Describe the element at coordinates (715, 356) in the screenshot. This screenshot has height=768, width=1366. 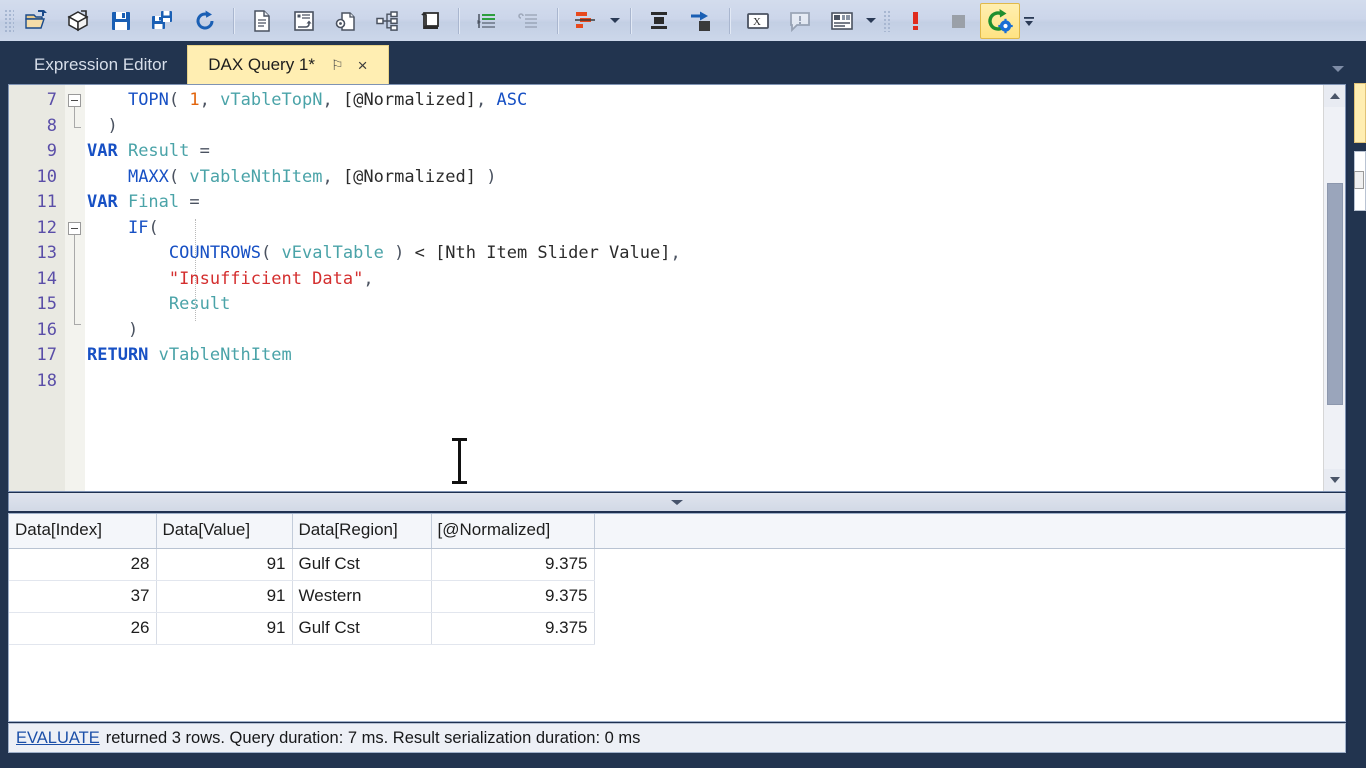
I see `code-line: RETURN vTableNthItem` at that location.